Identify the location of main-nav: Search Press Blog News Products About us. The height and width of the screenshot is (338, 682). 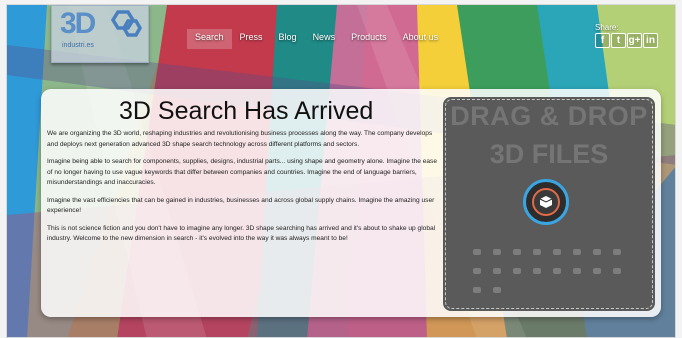
(316, 39).